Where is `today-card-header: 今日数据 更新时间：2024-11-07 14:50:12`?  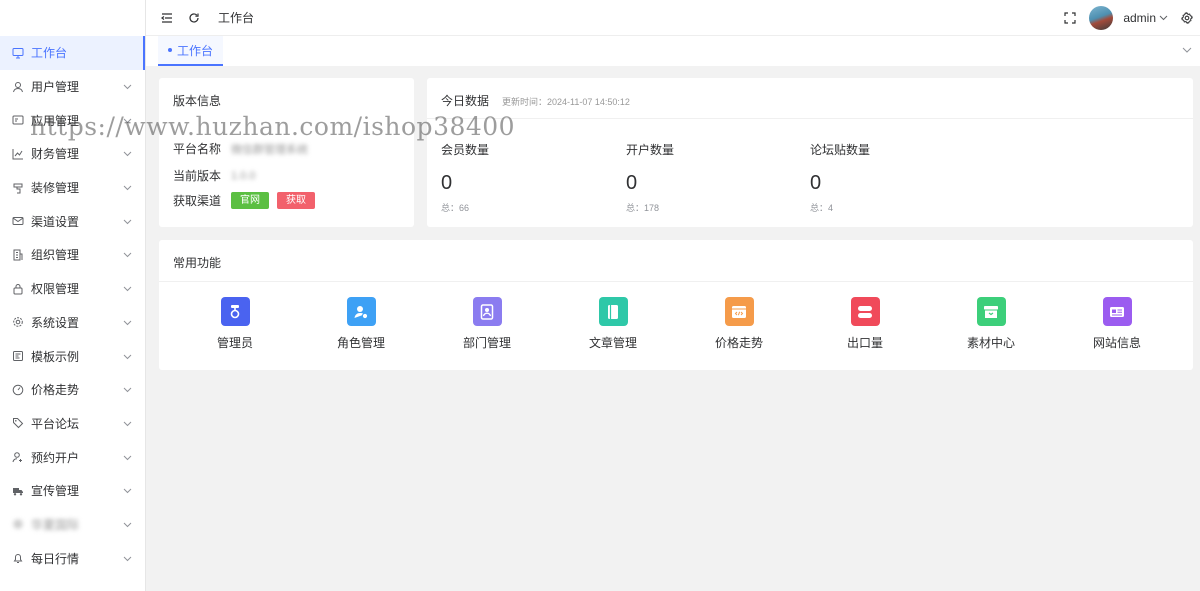
today-card-header: 今日数据 更新时间：2024-11-07 14:50:12 is located at coordinates (535, 100).